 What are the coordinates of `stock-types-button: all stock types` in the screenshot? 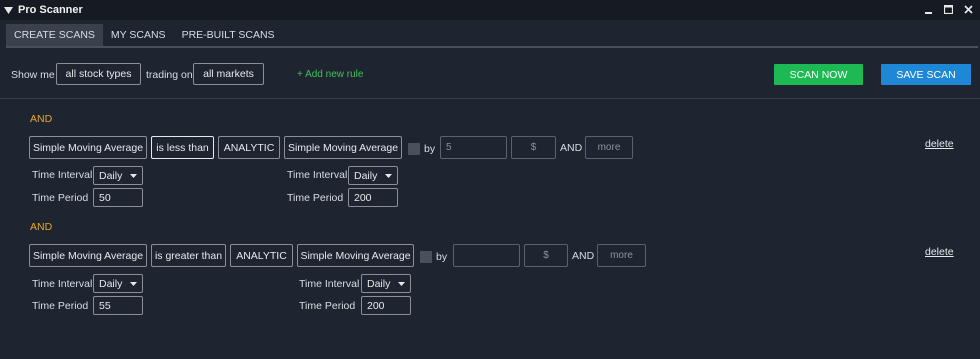 It's located at (98, 74).